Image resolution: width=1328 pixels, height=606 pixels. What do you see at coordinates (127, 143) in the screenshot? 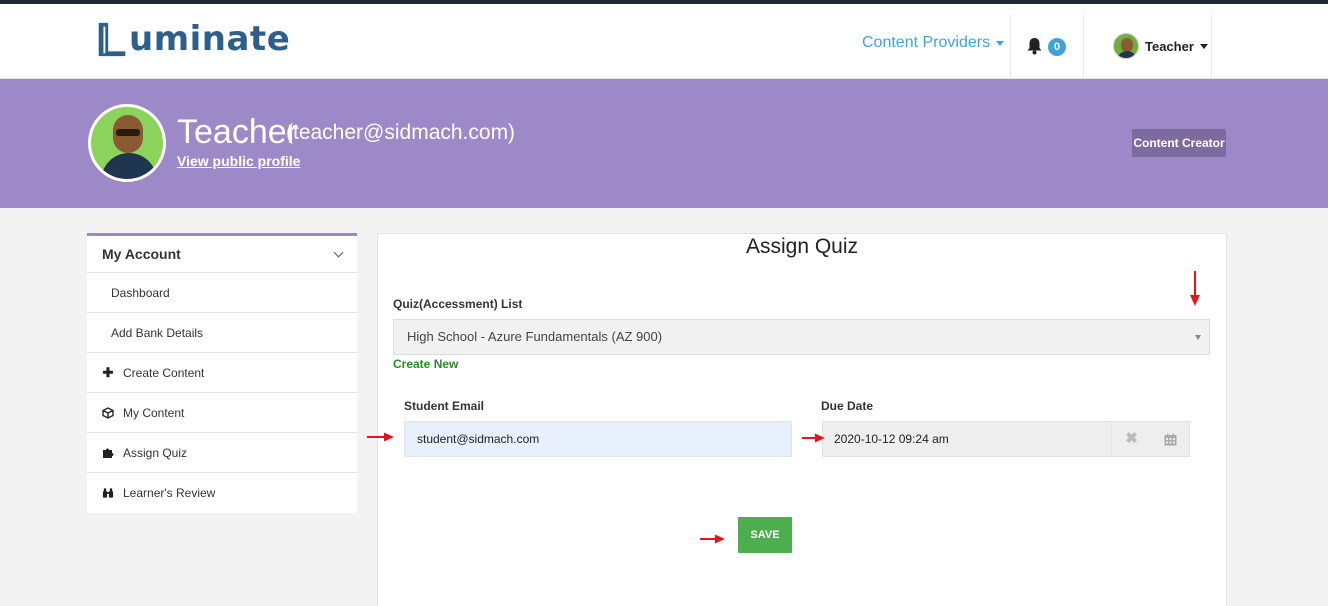
I see `profile-avatar` at bounding box center [127, 143].